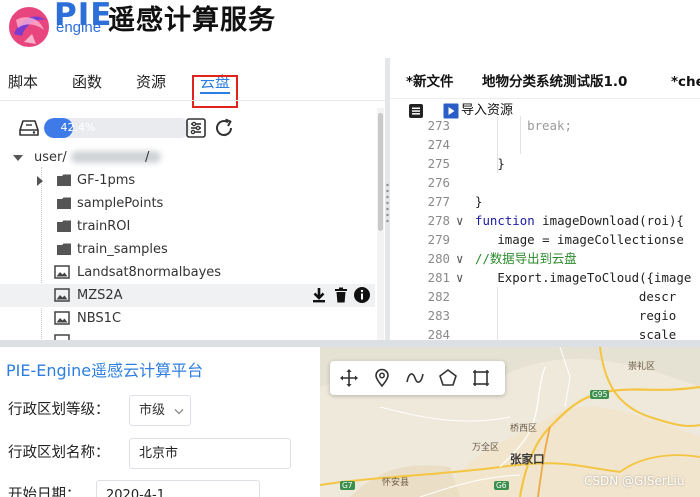 Image resolution: width=700 pixels, height=497 pixels. What do you see at coordinates (438, 125) in the screenshot?
I see `line-number: 273` at bounding box center [438, 125].